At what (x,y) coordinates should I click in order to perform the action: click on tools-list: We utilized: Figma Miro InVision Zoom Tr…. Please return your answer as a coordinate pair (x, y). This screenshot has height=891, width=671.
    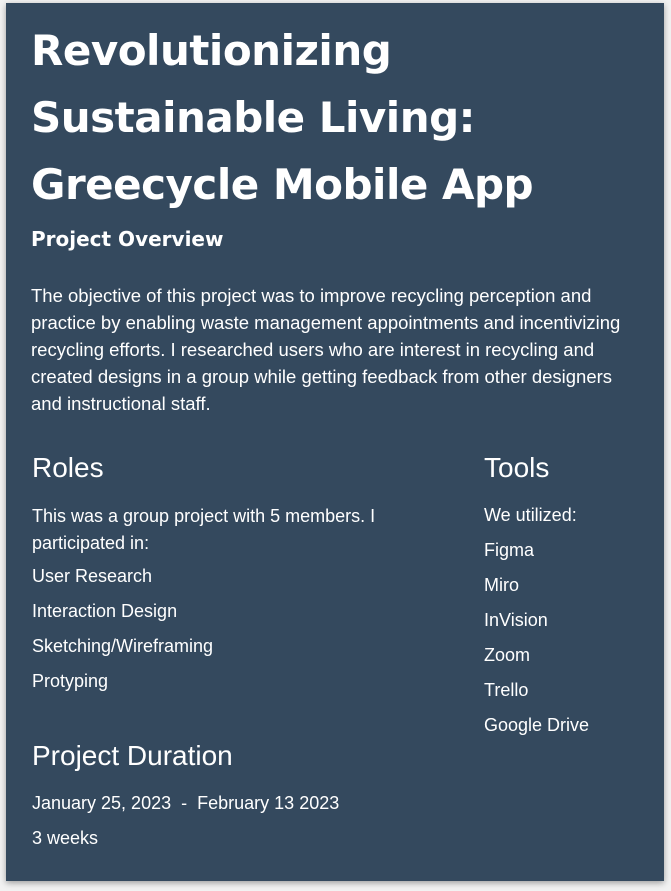
    Looking at the image, I should click on (536, 625).